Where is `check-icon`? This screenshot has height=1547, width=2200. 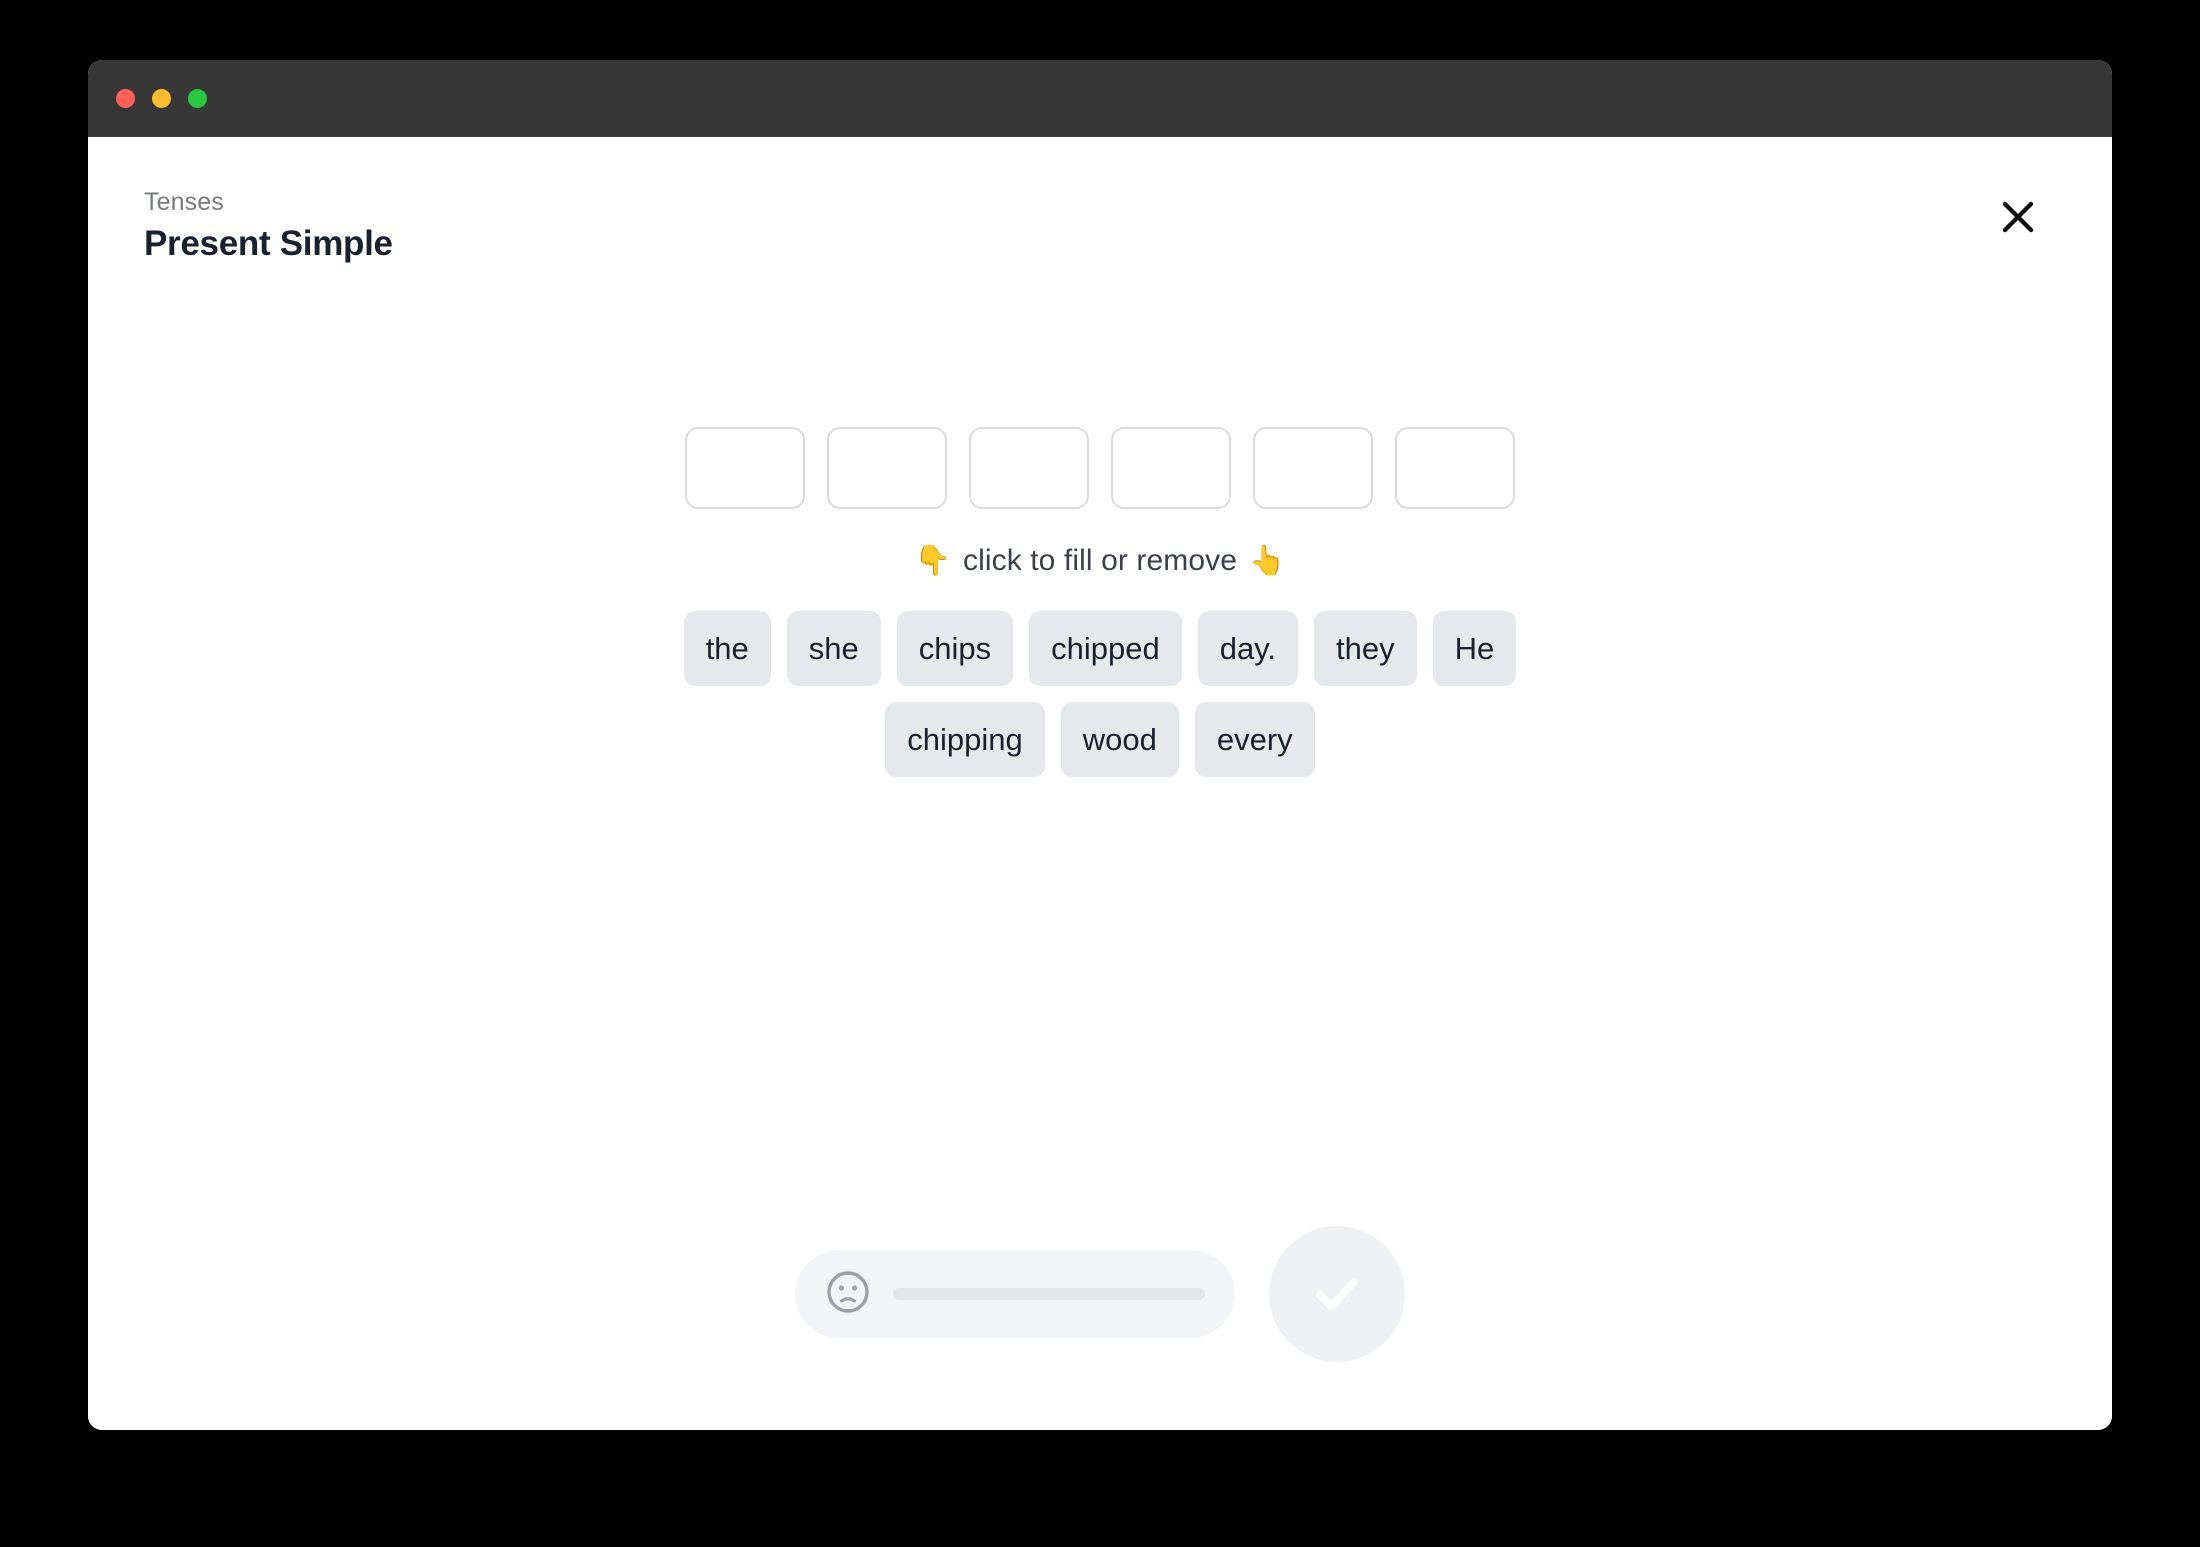 check-icon is located at coordinates (1337, 1294).